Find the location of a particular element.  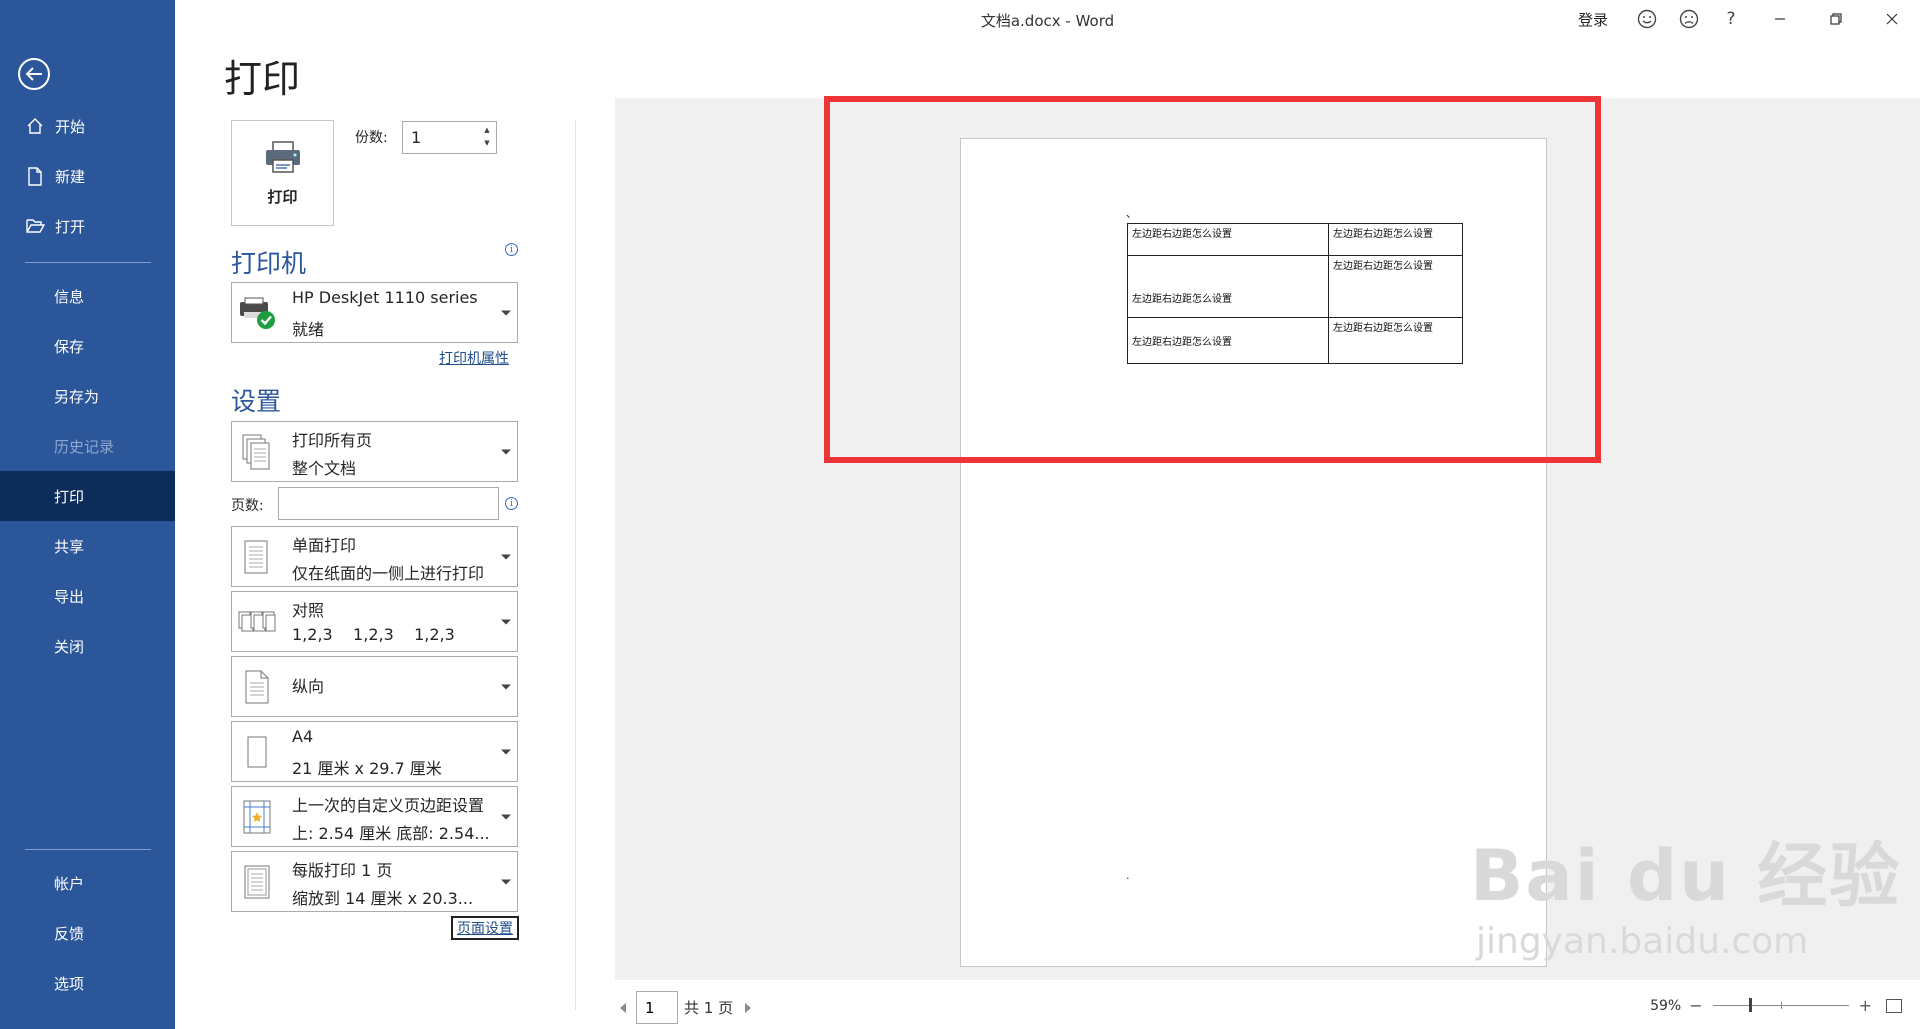

printer-properties-link: 打印机属性 is located at coordinates (474, 358).